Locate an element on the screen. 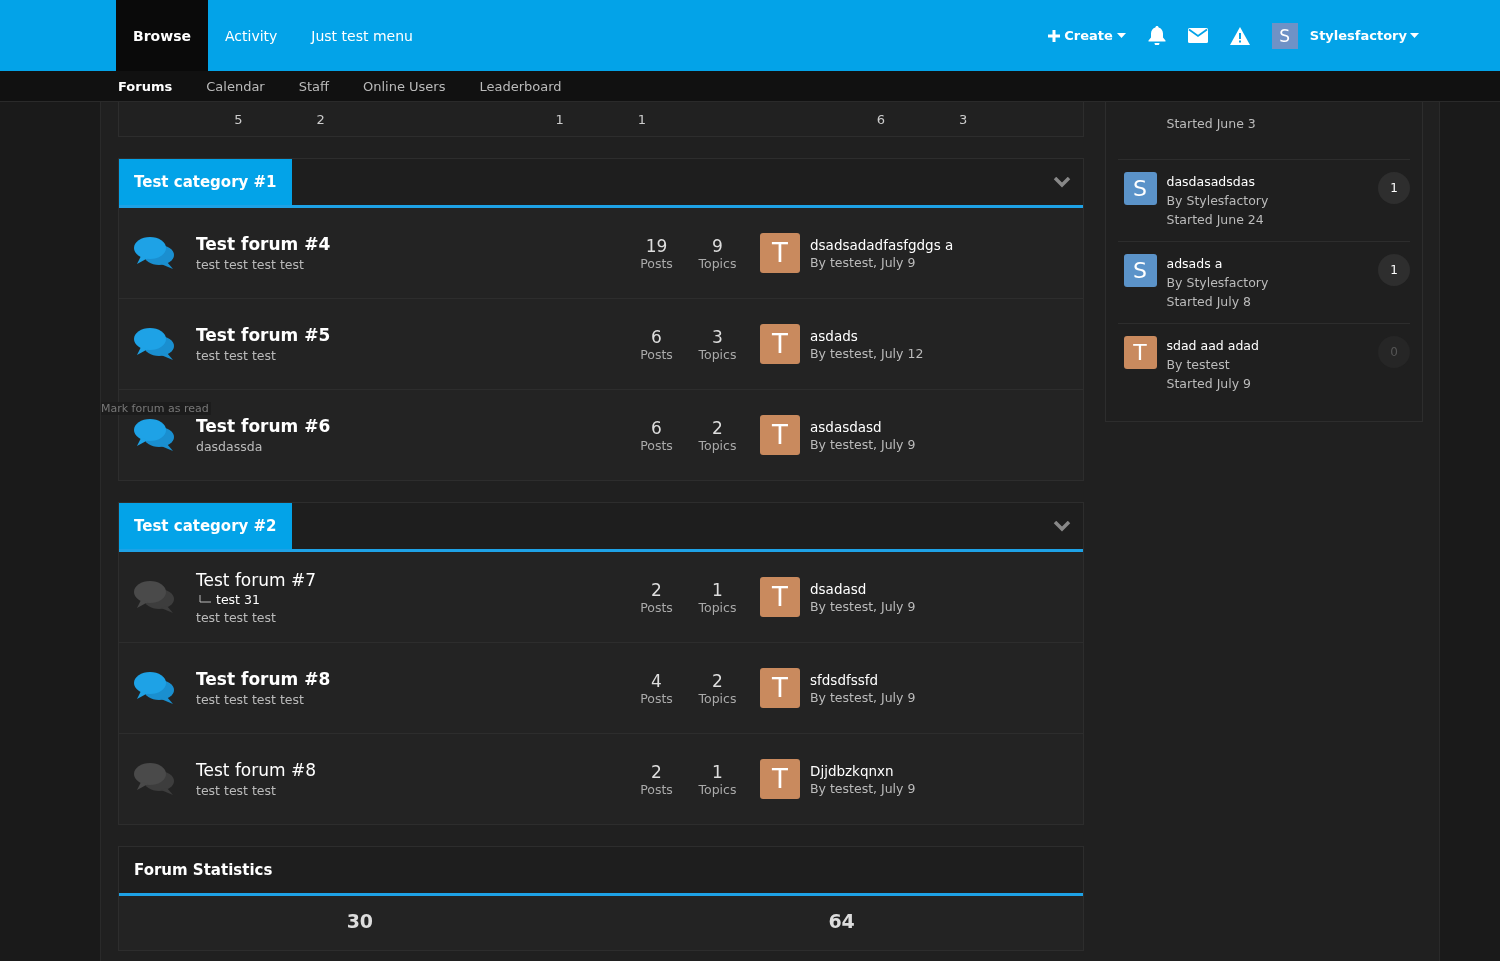 This screenshot has width=1500, height=961. subnav-tab: Online Users is located at coordinates (404, 86).